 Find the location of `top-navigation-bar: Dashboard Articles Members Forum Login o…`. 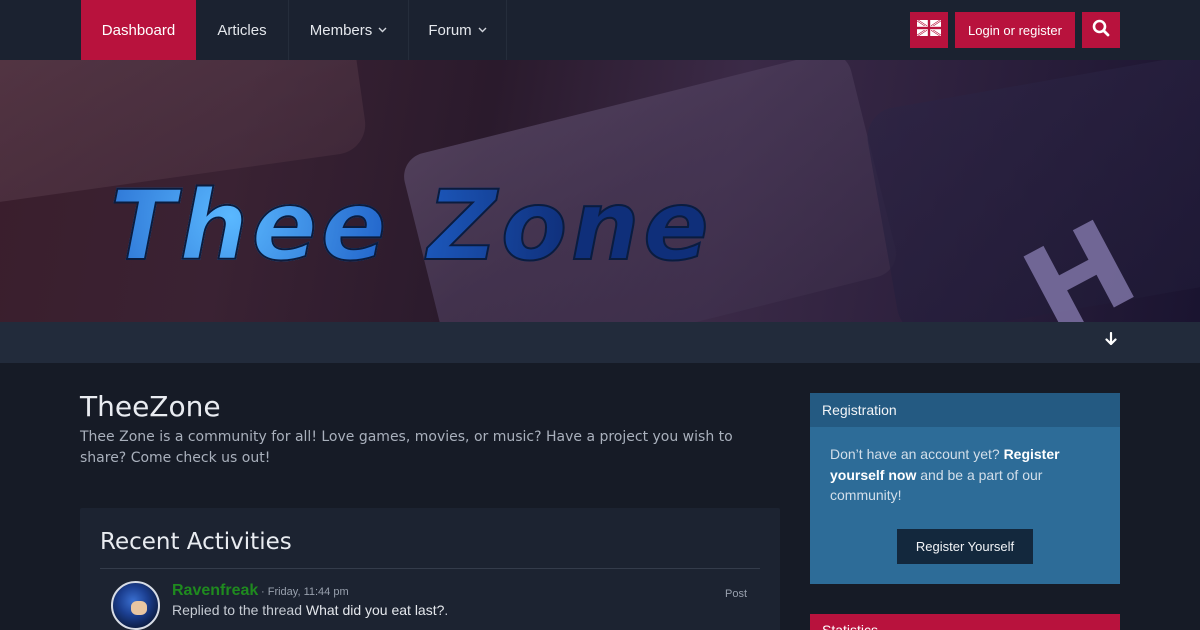

top-navigation-bar: Dashboard Articles Members Forum Login o… is located at coordinates (600, 30).